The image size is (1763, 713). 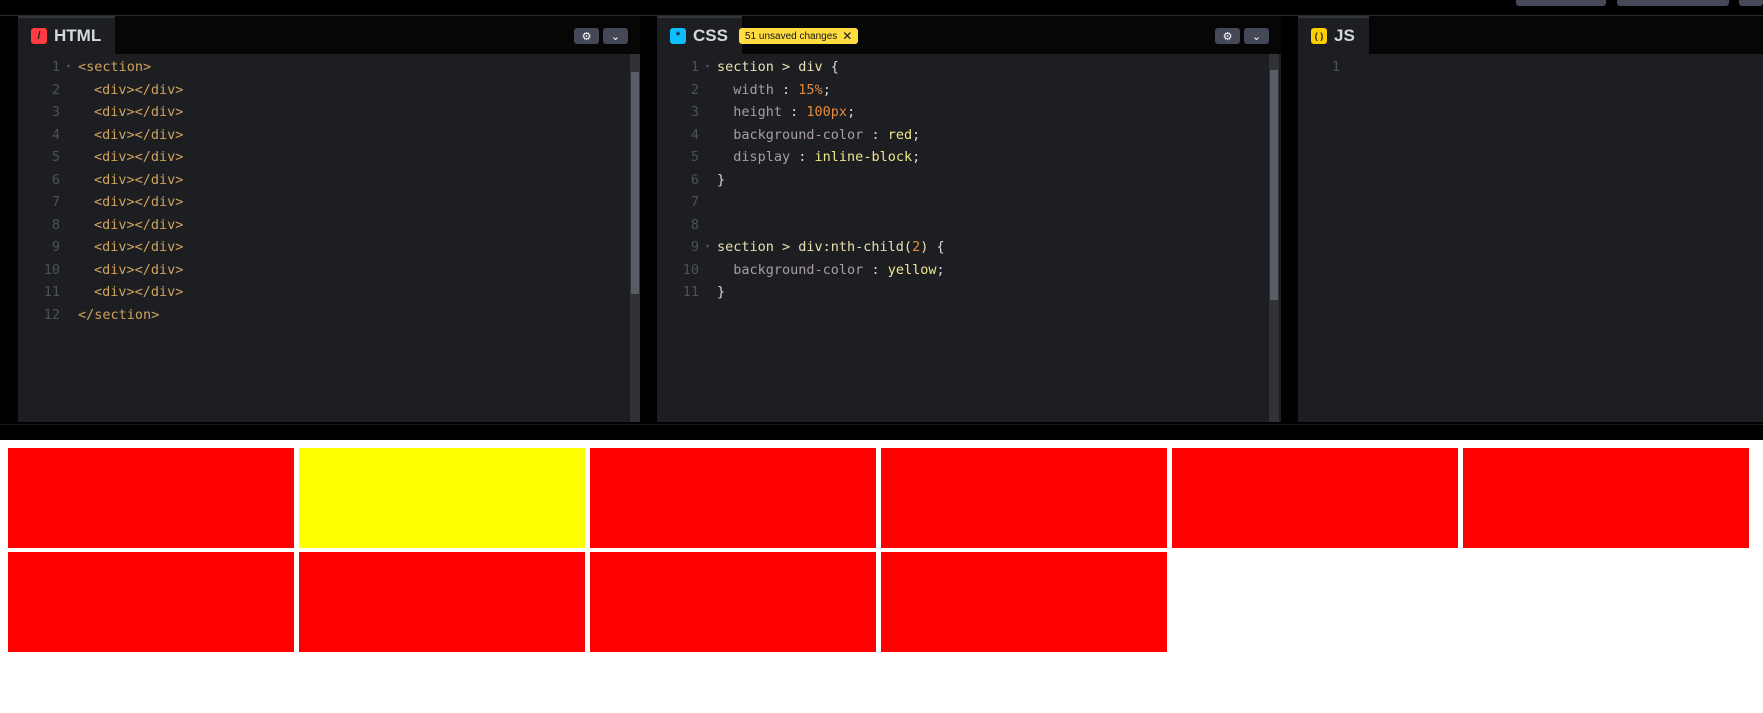 I want to click on code-line: 4 background-color : red;, so click(x=969, y=135).